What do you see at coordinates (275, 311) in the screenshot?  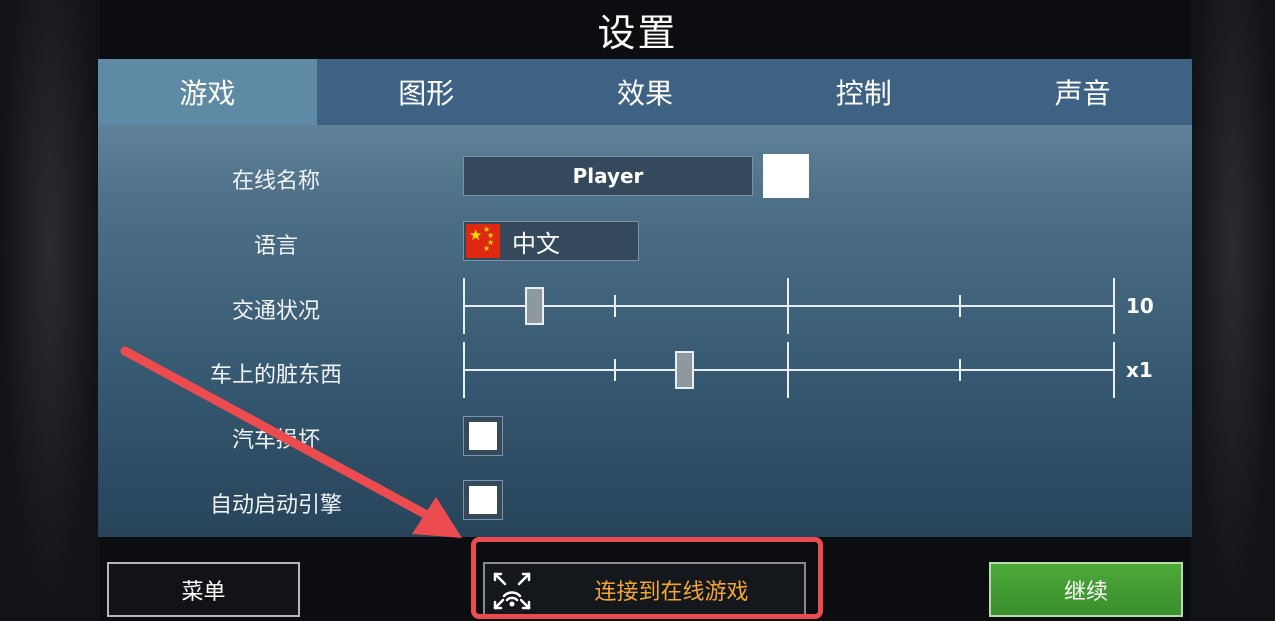 I see `traffic-label: 交通状况` at bounding box center [275, 311].